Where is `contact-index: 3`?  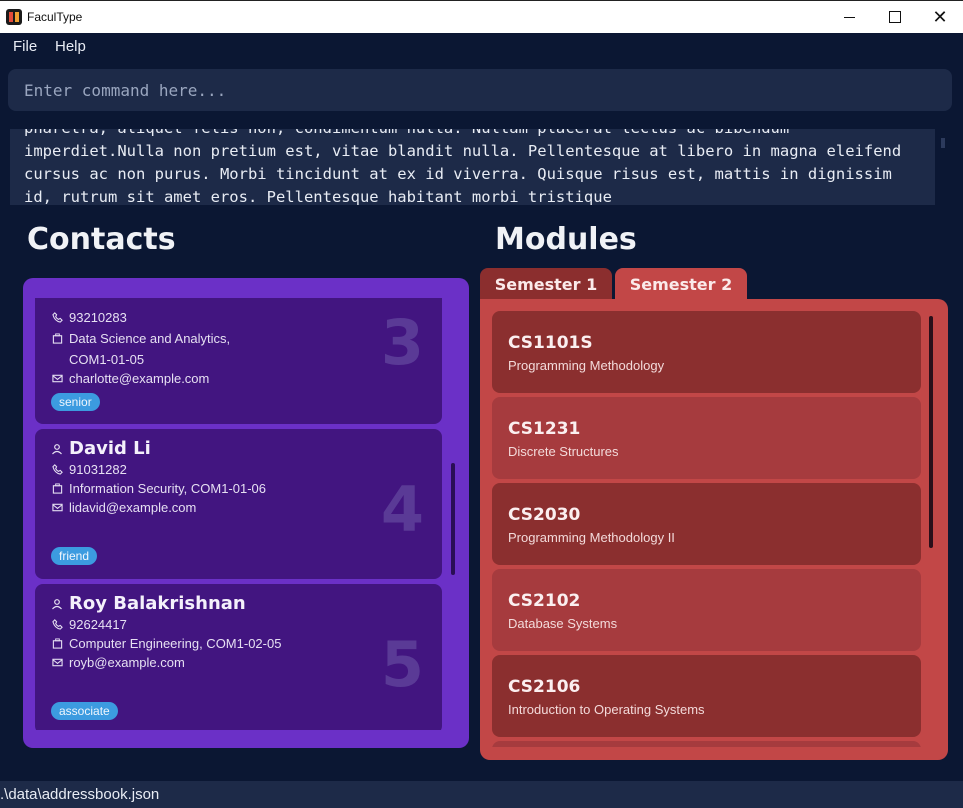
contact-index: 3 is located at coordinates (402, 342).